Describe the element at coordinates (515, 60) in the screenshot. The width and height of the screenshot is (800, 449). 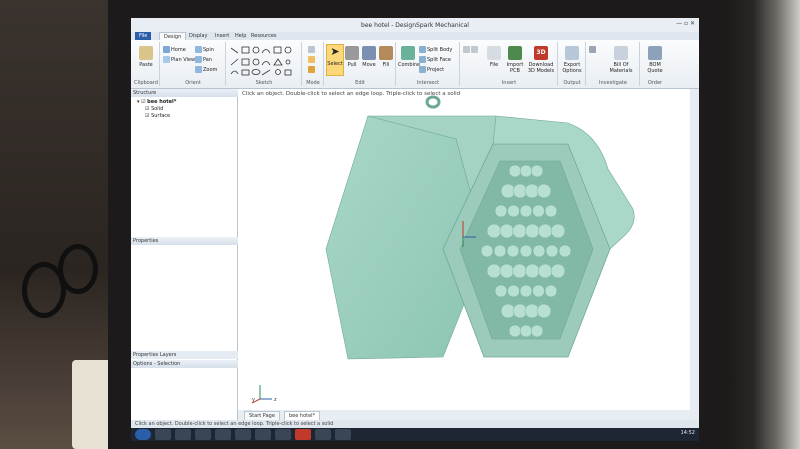
I see `import-pcb-button: Import PCB` at that location.